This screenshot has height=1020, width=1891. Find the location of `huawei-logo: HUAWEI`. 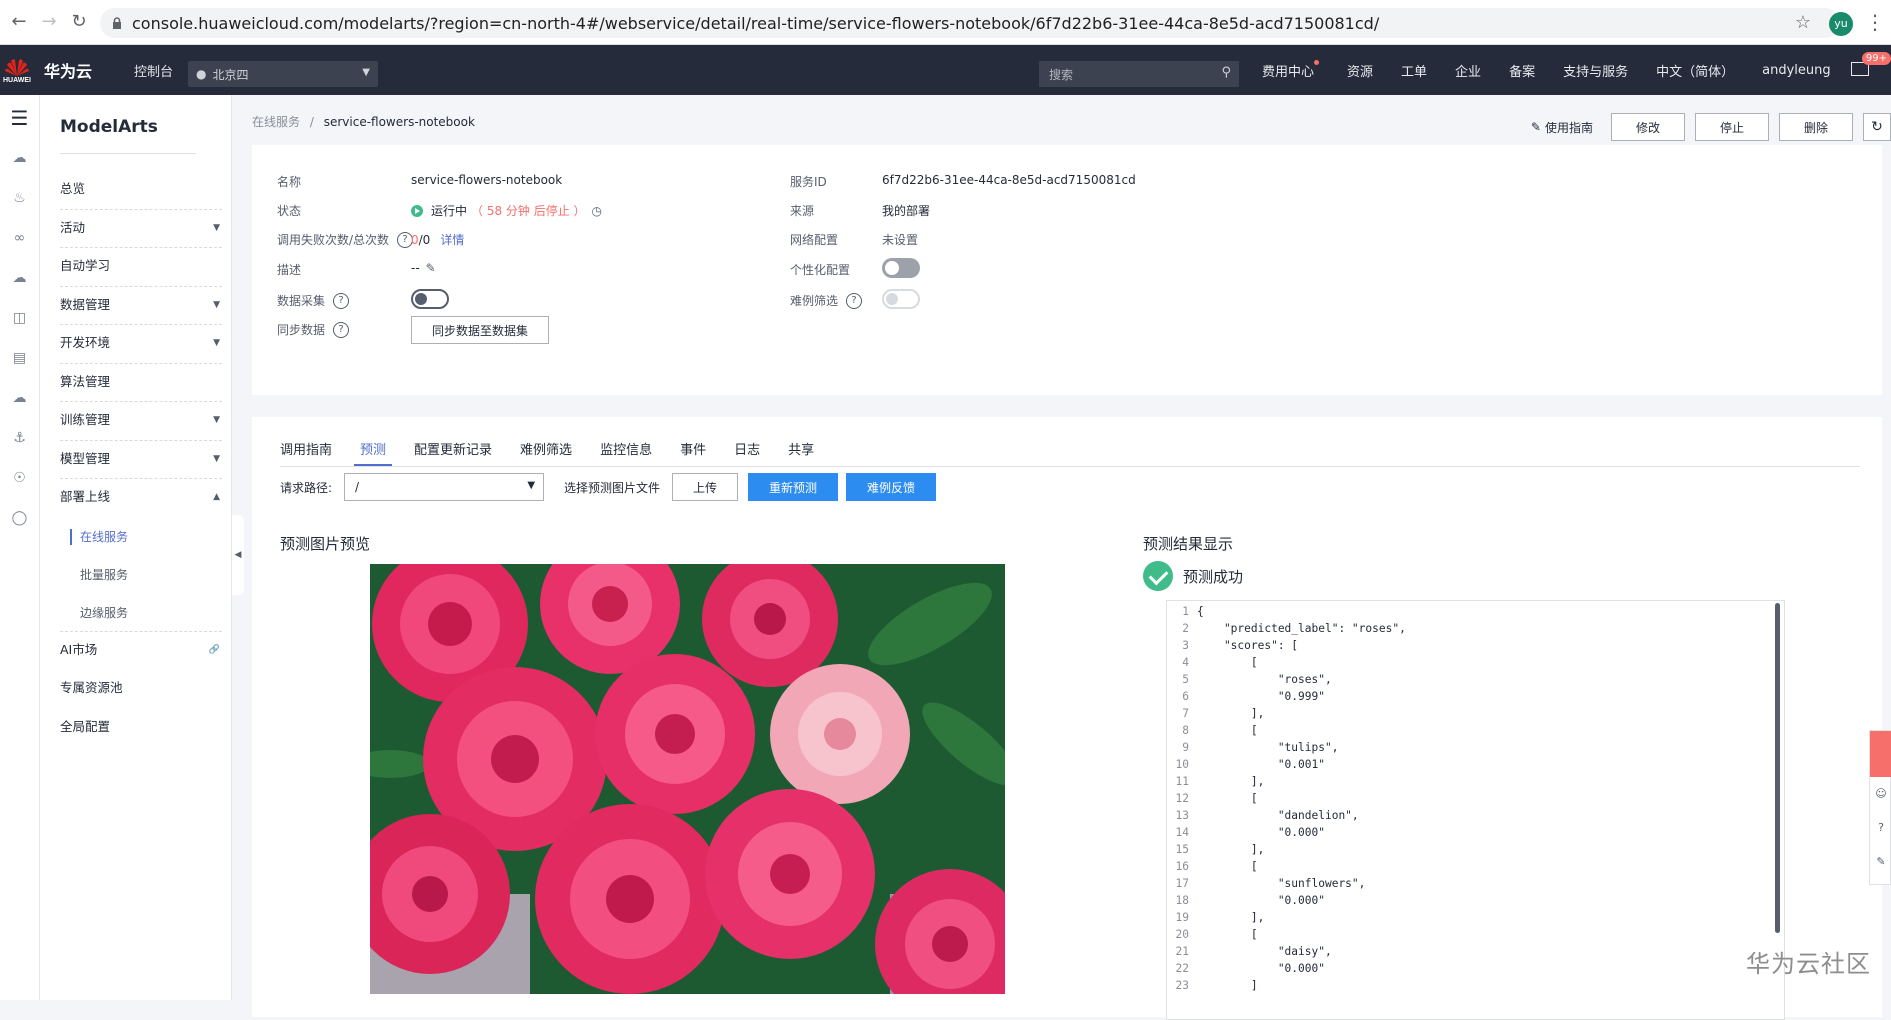

huawei-logo: HUAWEI is located at coordinates (17, 70).